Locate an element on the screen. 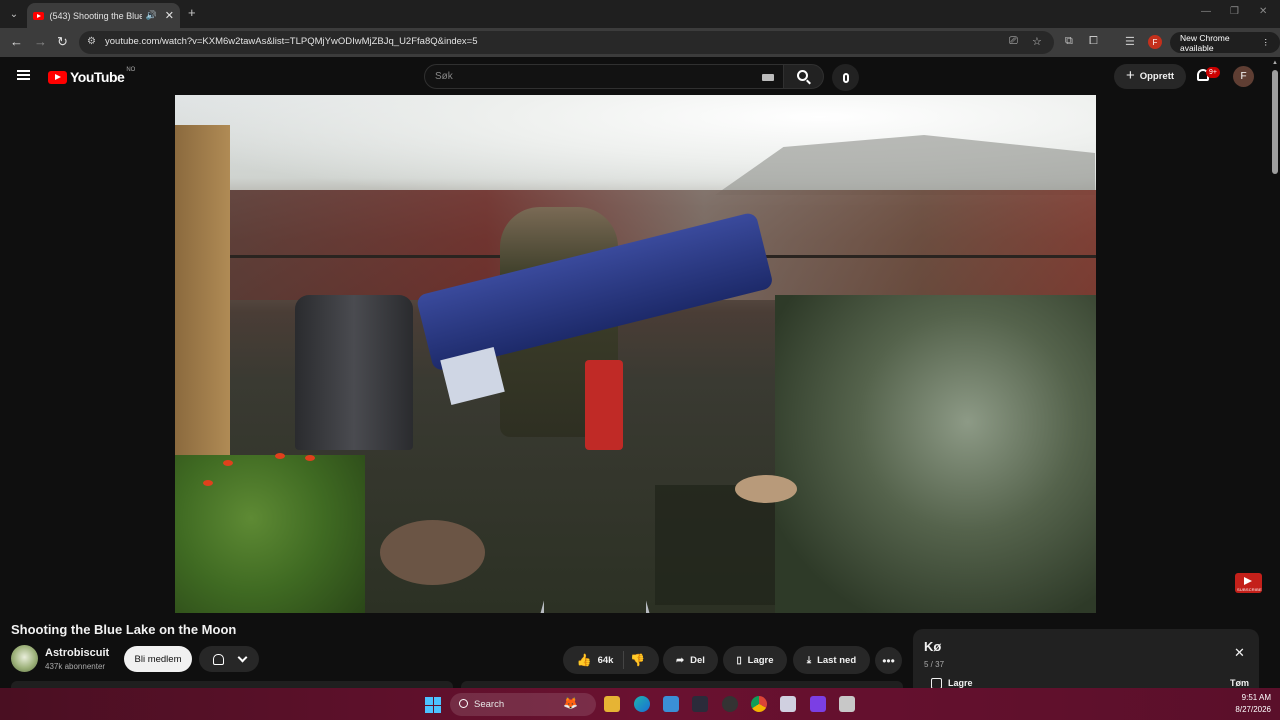 This screenshot has width=1280, height=720. create-button: + Opprett is located at coordinates (1150, 76).